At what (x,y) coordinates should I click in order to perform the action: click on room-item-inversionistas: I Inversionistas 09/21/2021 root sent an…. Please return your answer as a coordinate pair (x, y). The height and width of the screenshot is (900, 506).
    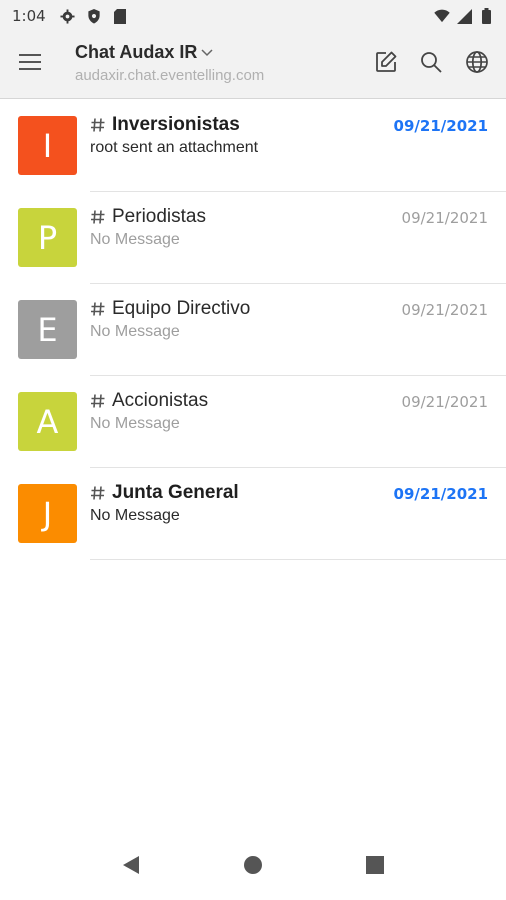
    Looking at the image, I should click on (253, 146).